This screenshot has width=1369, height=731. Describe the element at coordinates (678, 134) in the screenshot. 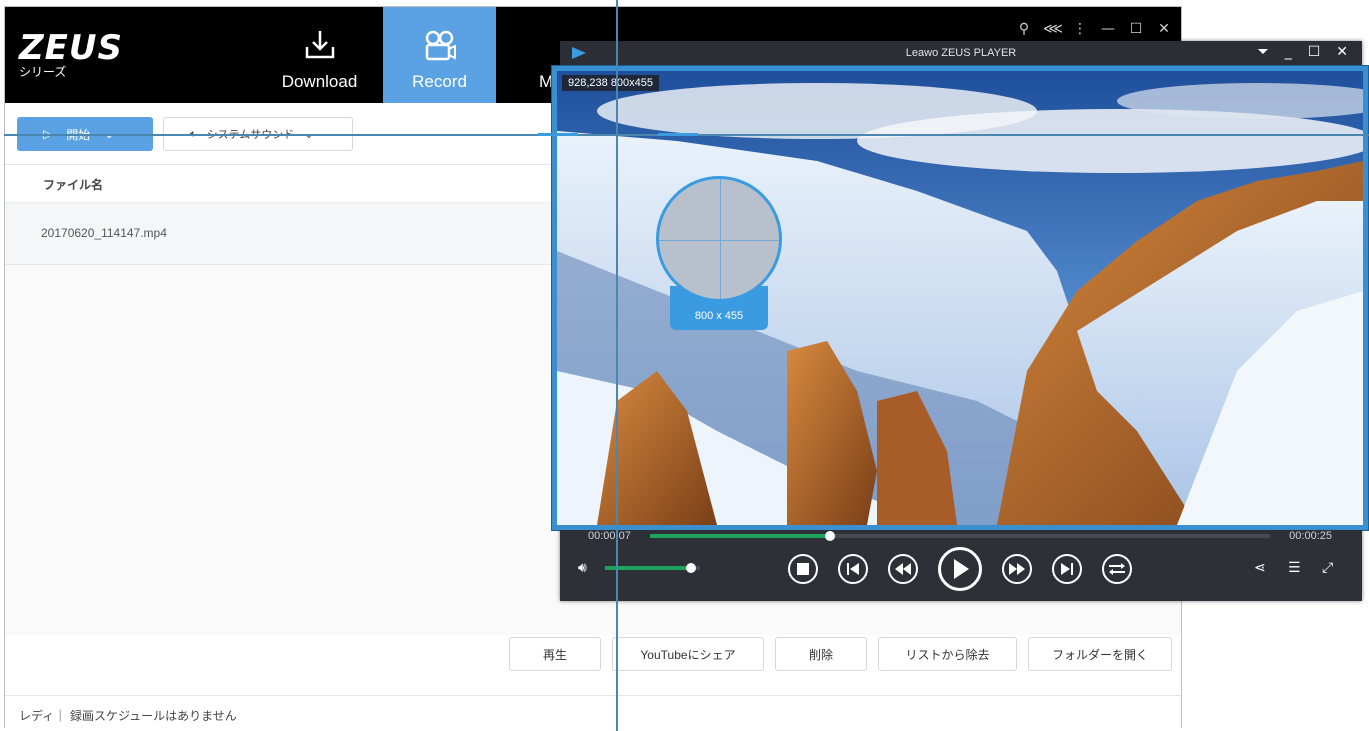

I see `crosshair-highlight-right` at that location.